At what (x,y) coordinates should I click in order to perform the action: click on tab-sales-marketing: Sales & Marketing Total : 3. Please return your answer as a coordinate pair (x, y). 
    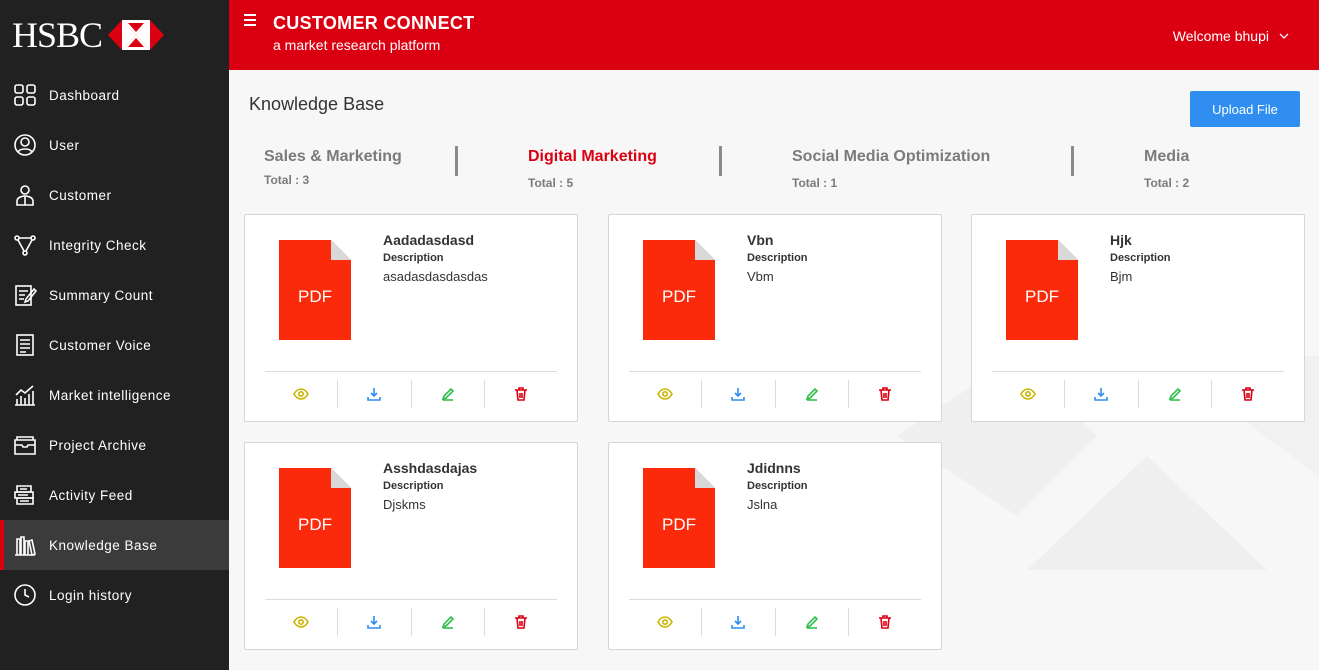
    Looking at the image, I should click on (333, 167).